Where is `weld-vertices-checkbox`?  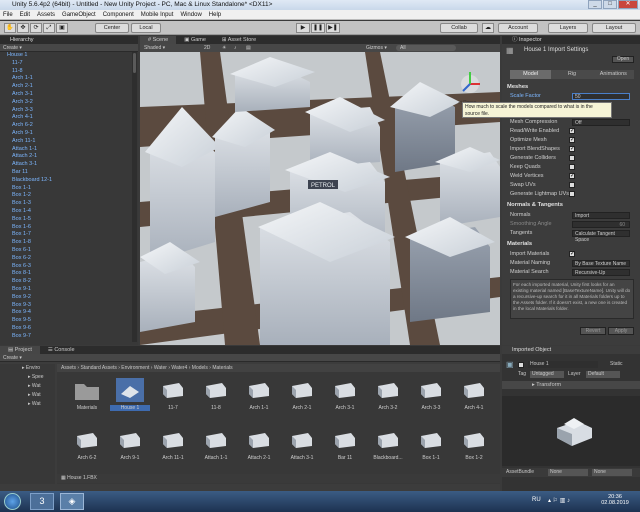 weld-vertices-checkbox is located at coordinates (572, 175).